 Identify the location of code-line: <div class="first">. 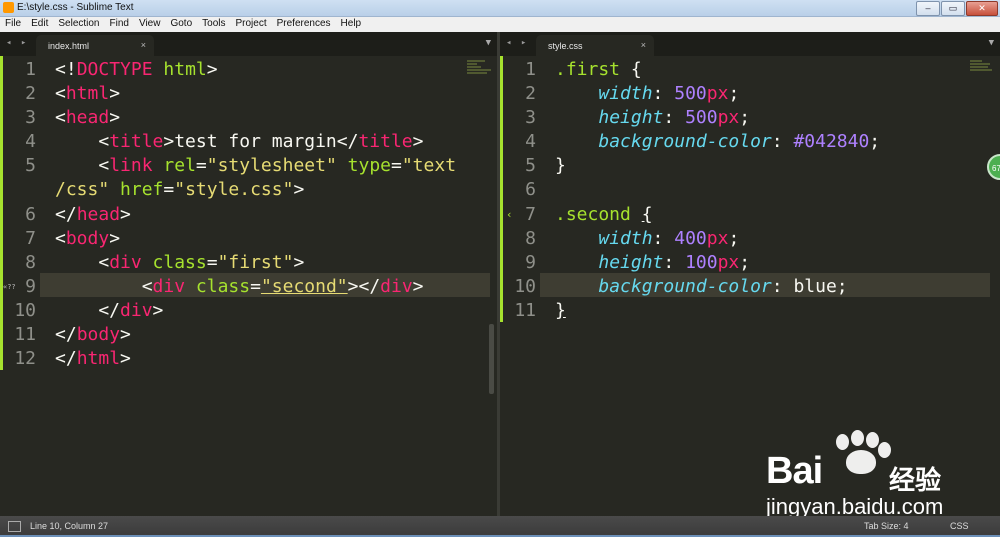
(180, 262).